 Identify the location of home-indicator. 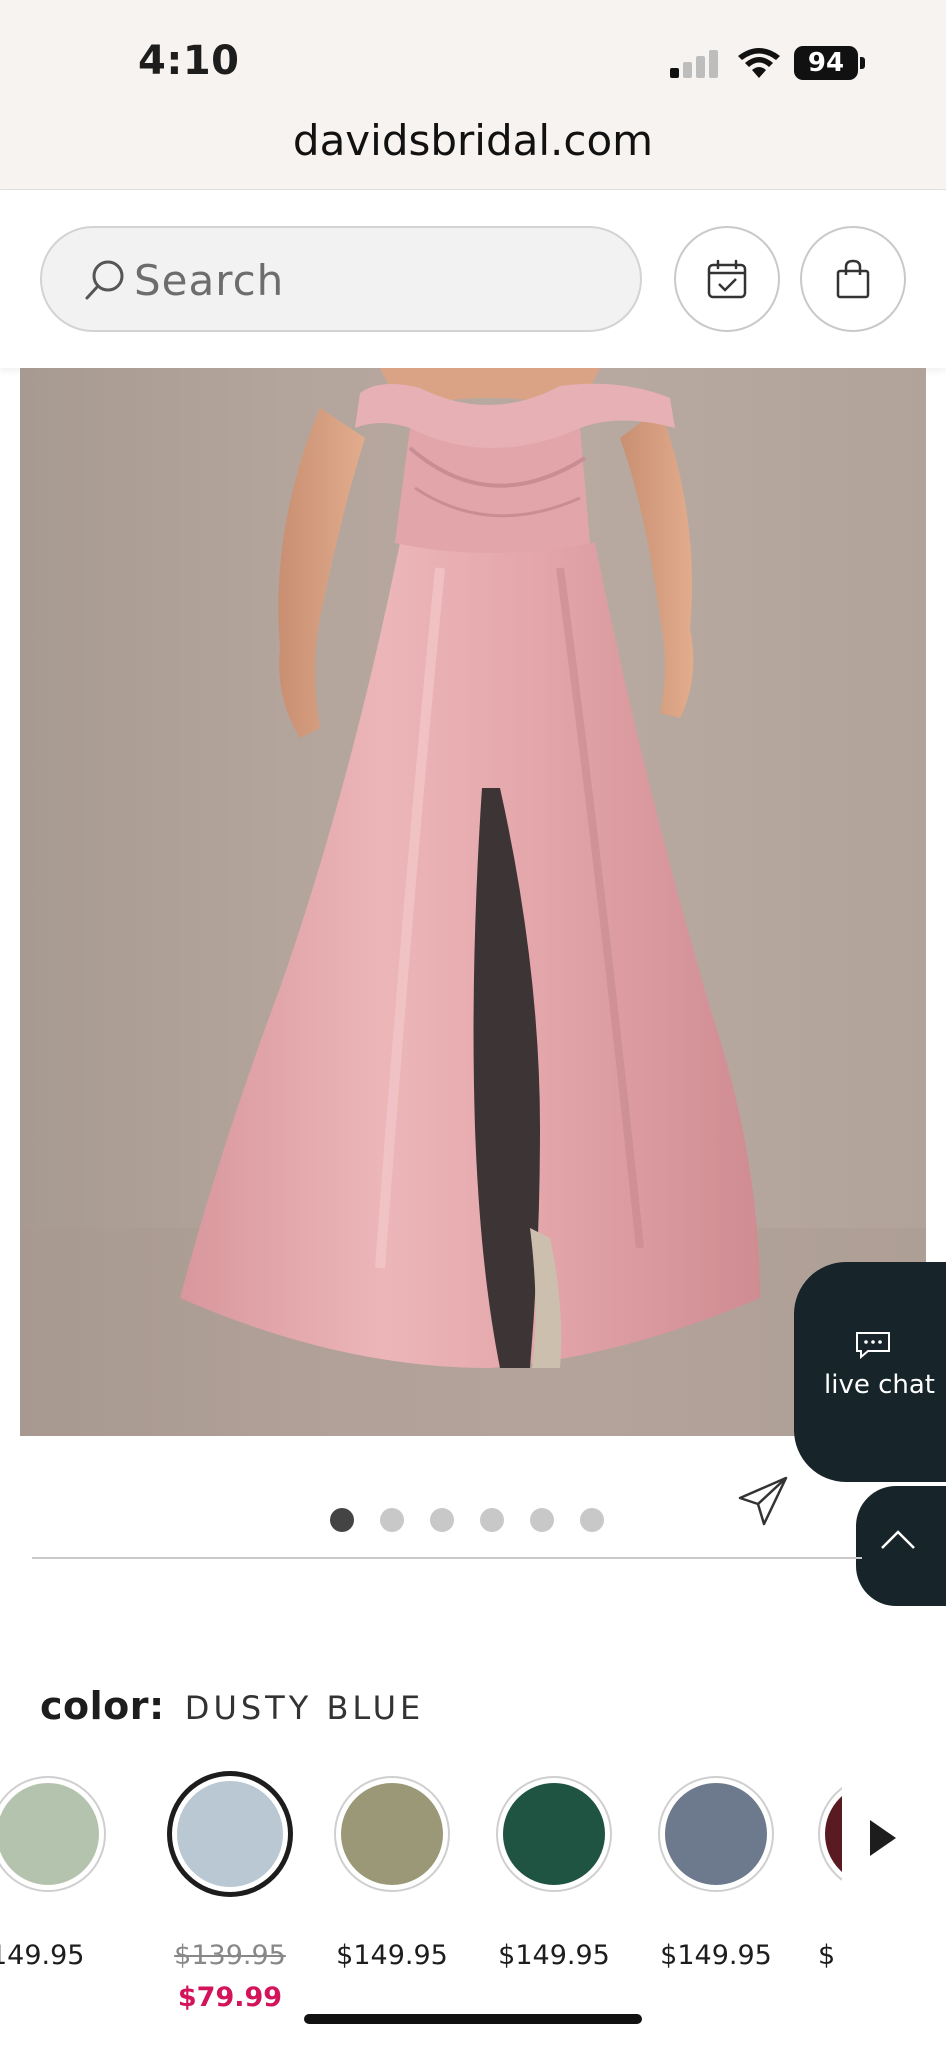
(473, 2019).